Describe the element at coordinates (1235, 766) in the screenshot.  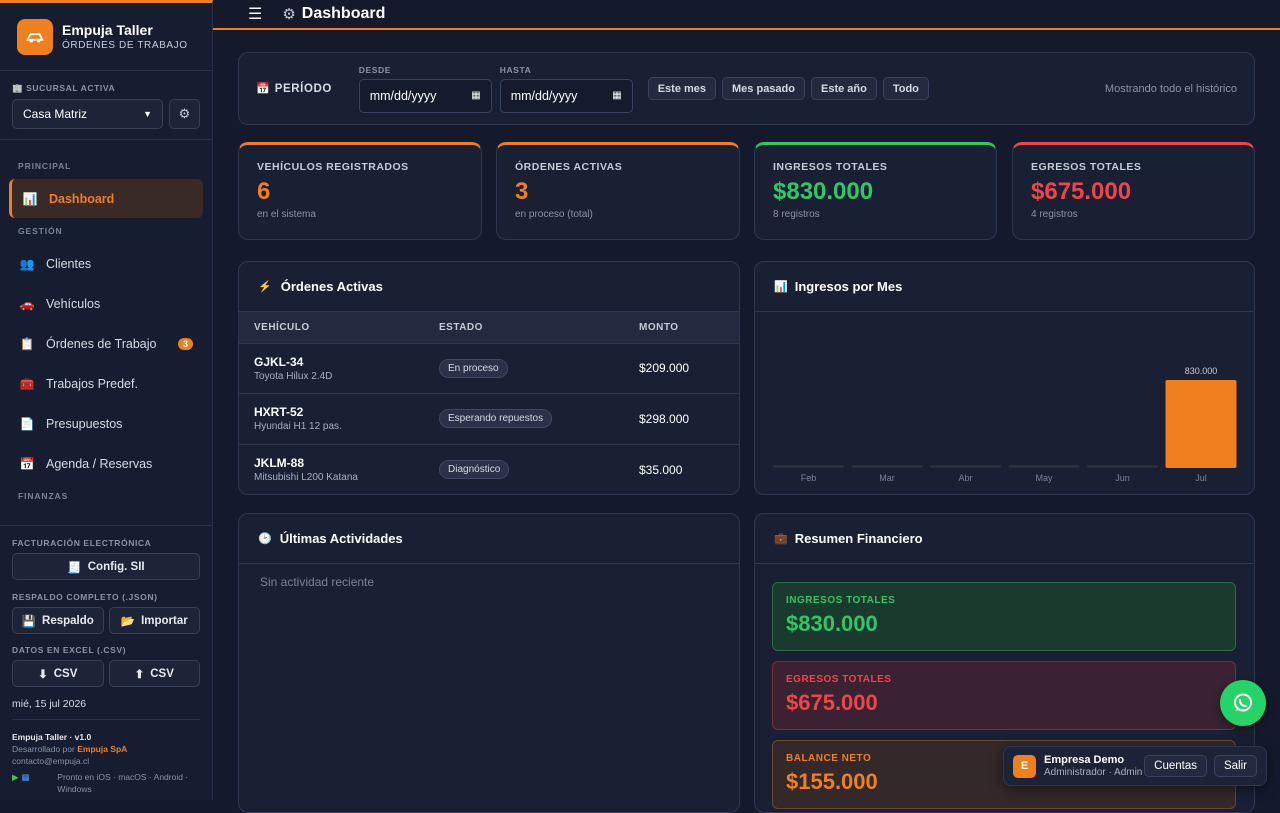
I see `logout-button: Salir` at that location.